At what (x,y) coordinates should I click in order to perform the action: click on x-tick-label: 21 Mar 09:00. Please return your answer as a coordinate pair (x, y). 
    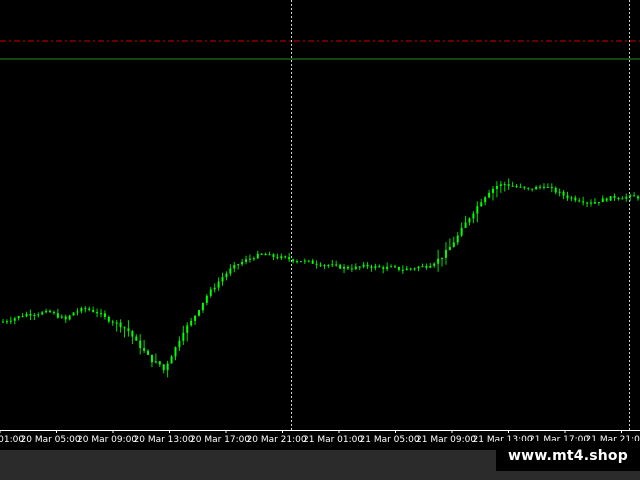
    Looking at the image, I should click on (446, 440).